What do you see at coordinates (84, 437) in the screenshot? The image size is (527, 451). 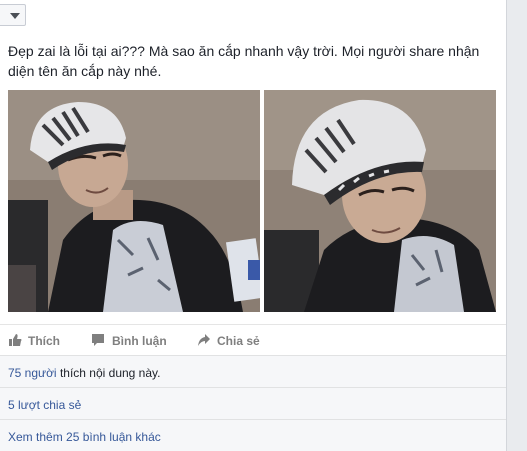 I see `view-more-comments-link: Xem thêm 25 bình luận khác` at bounding box center [84, 437].